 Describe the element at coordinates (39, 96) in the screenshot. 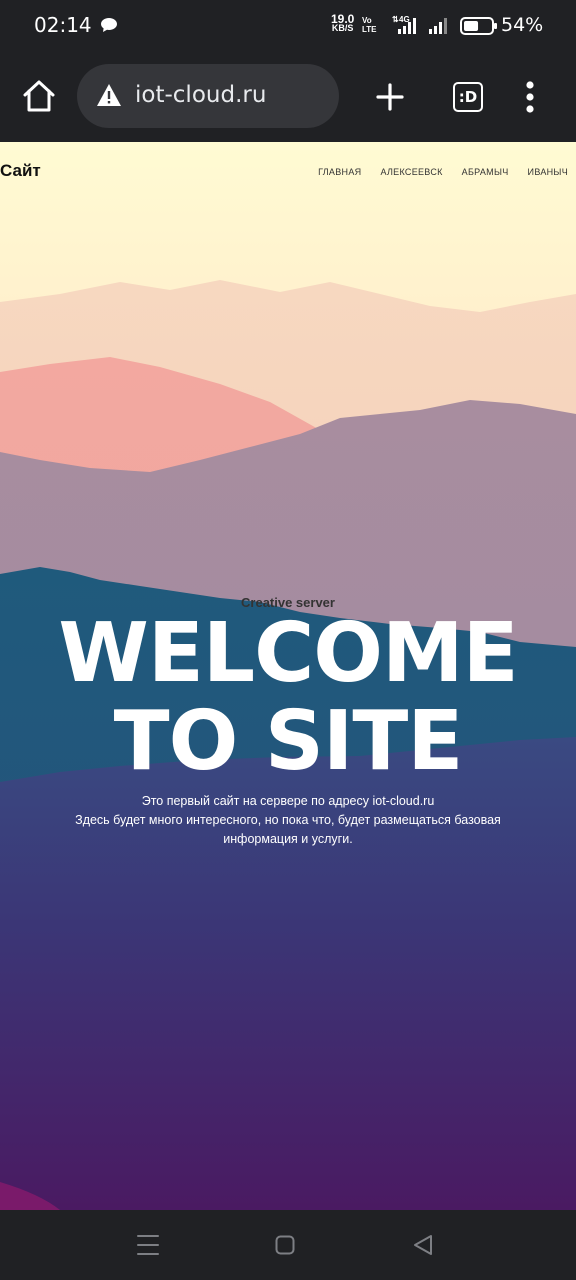

I see `home-icon` at that location.